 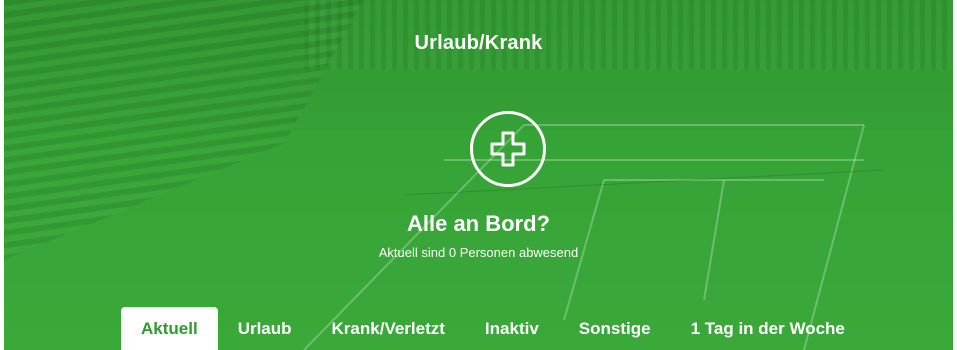 I want to click on tab-krank-verletzt: Krank/Verletzt, so click(x=388, y=328).